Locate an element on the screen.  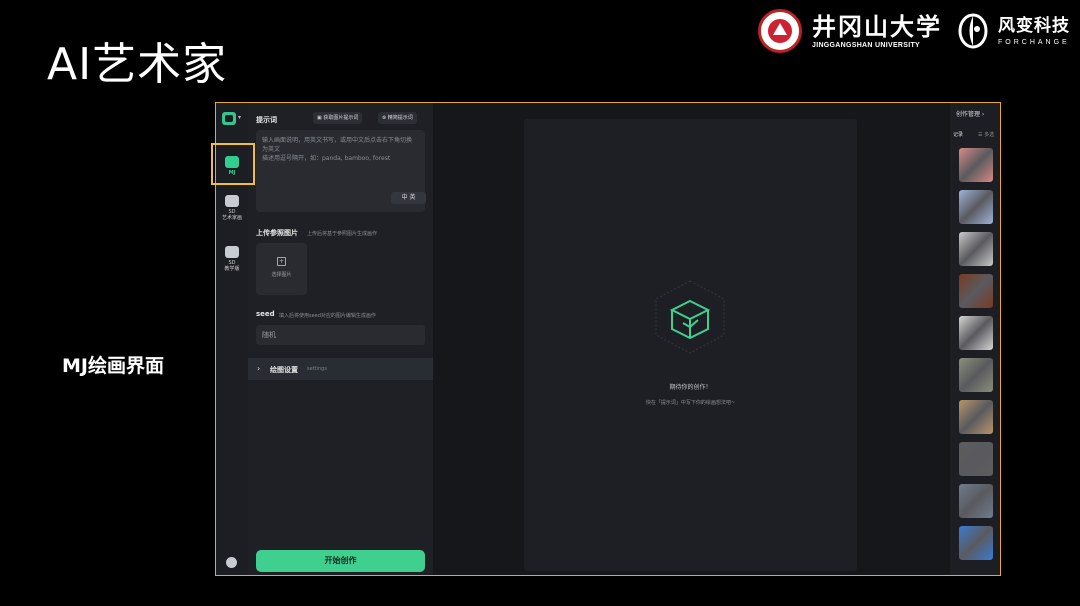
upload-label: 上传参照图片 is located at coordinates (277, 233).